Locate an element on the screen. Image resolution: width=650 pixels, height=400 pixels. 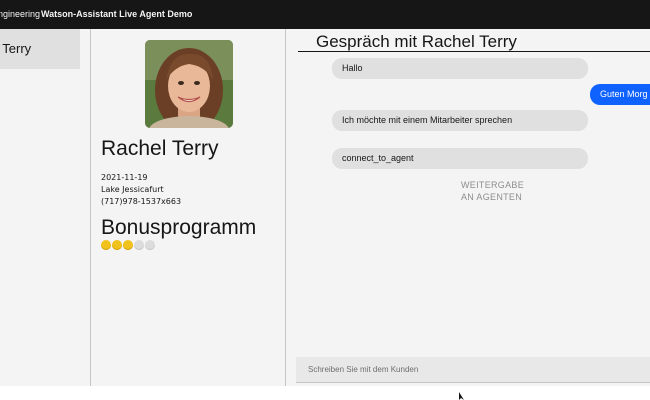
sidebar-item-label: l Terry is located at coordinates (16, 48).